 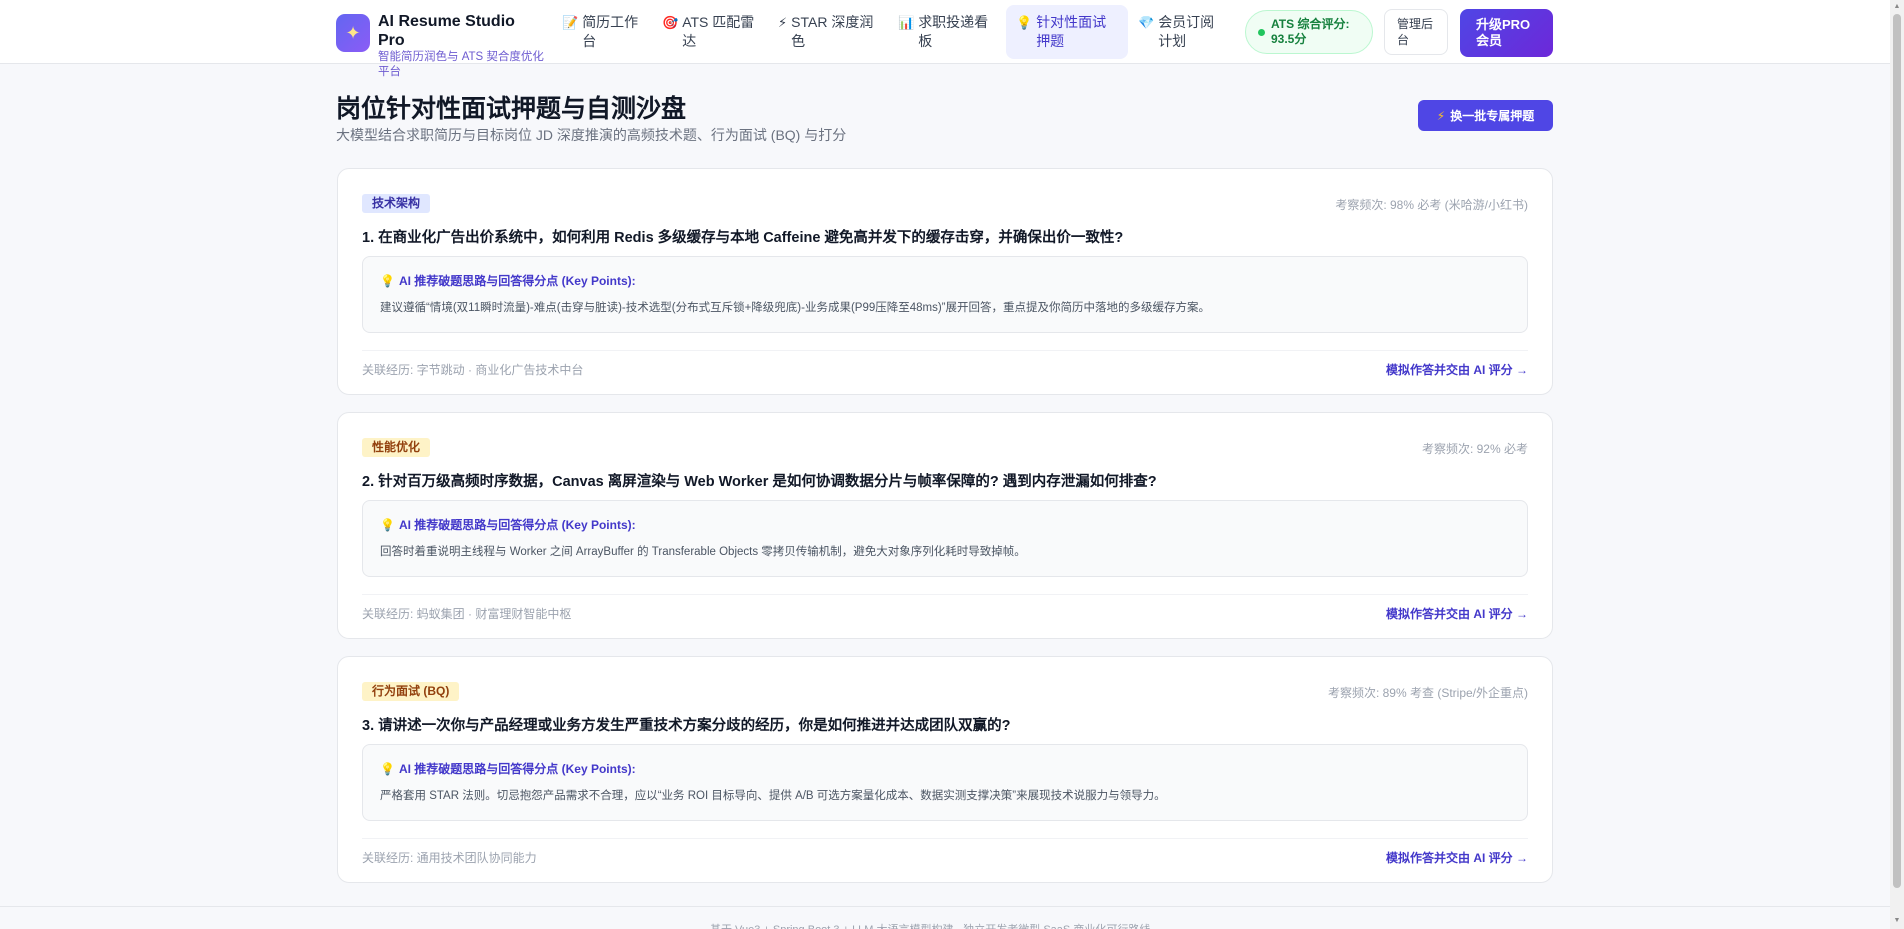 I want to click on gem-icon: 💎, so click(x=1146, y=22).